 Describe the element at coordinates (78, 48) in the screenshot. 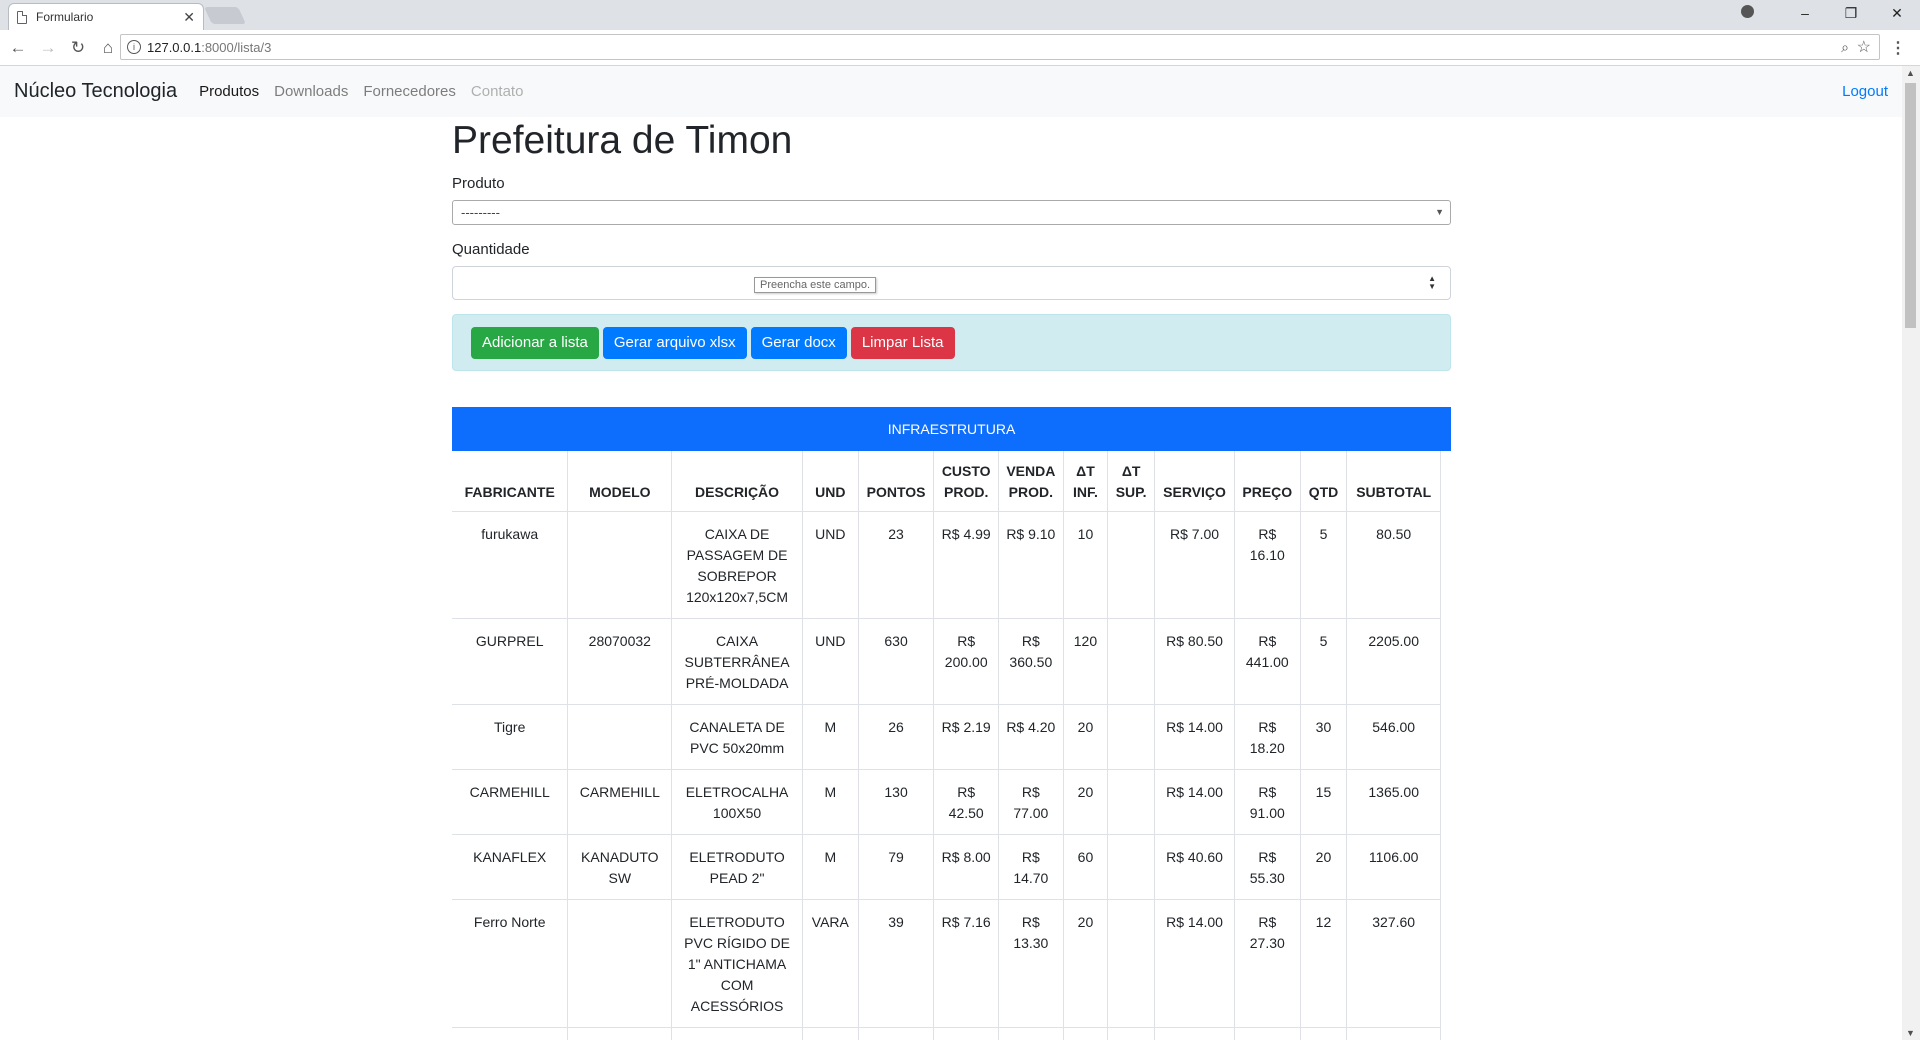

I see `reload-icon: ↻` at that location.